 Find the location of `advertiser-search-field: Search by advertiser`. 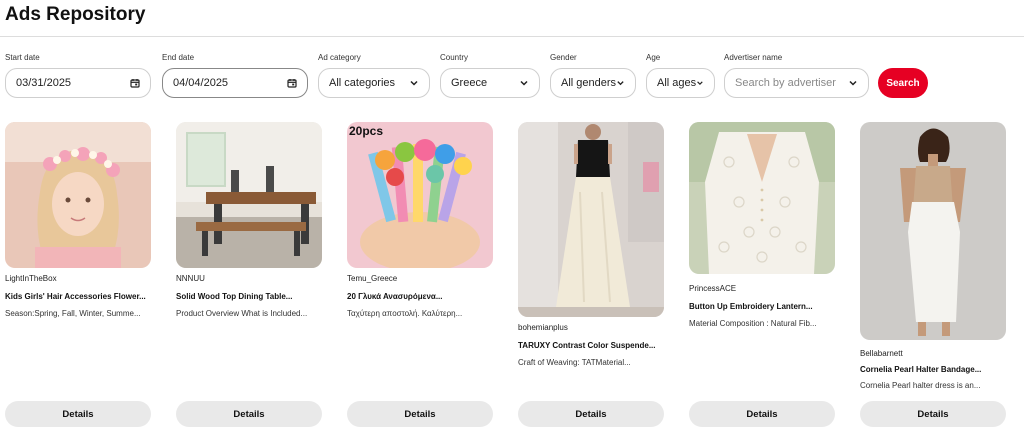

advertiser-search-field: Search by advertiser is located at coordinates (796, 83).